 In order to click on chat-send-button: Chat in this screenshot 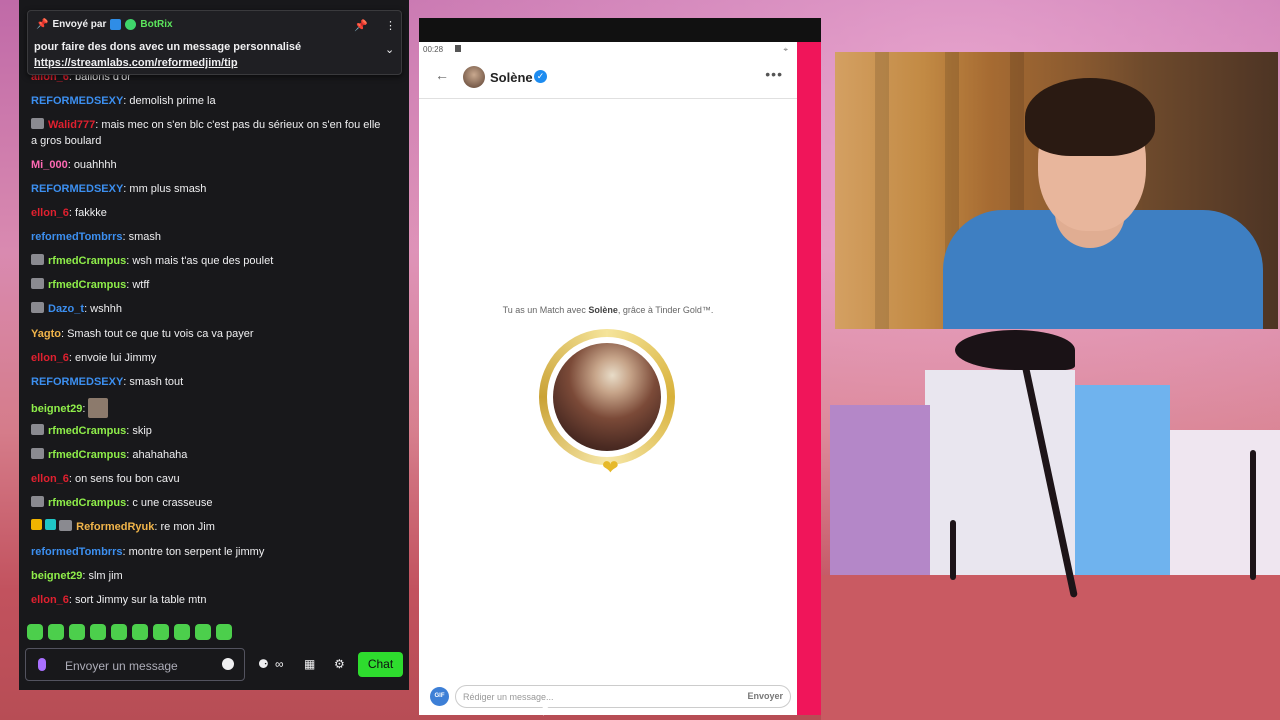, I will do `click(380, 664)`.